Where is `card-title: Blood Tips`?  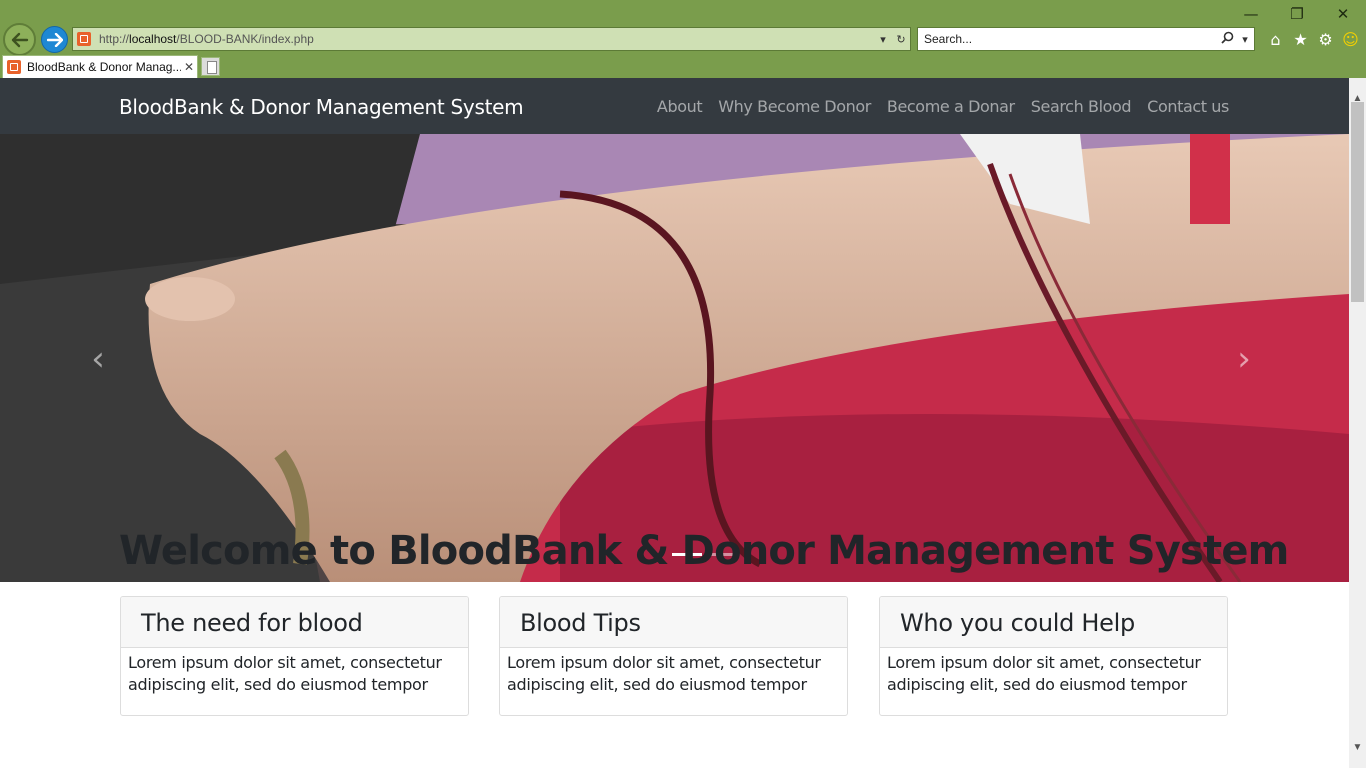 card-title: Blood Tips is located at coordinates (673, 622).